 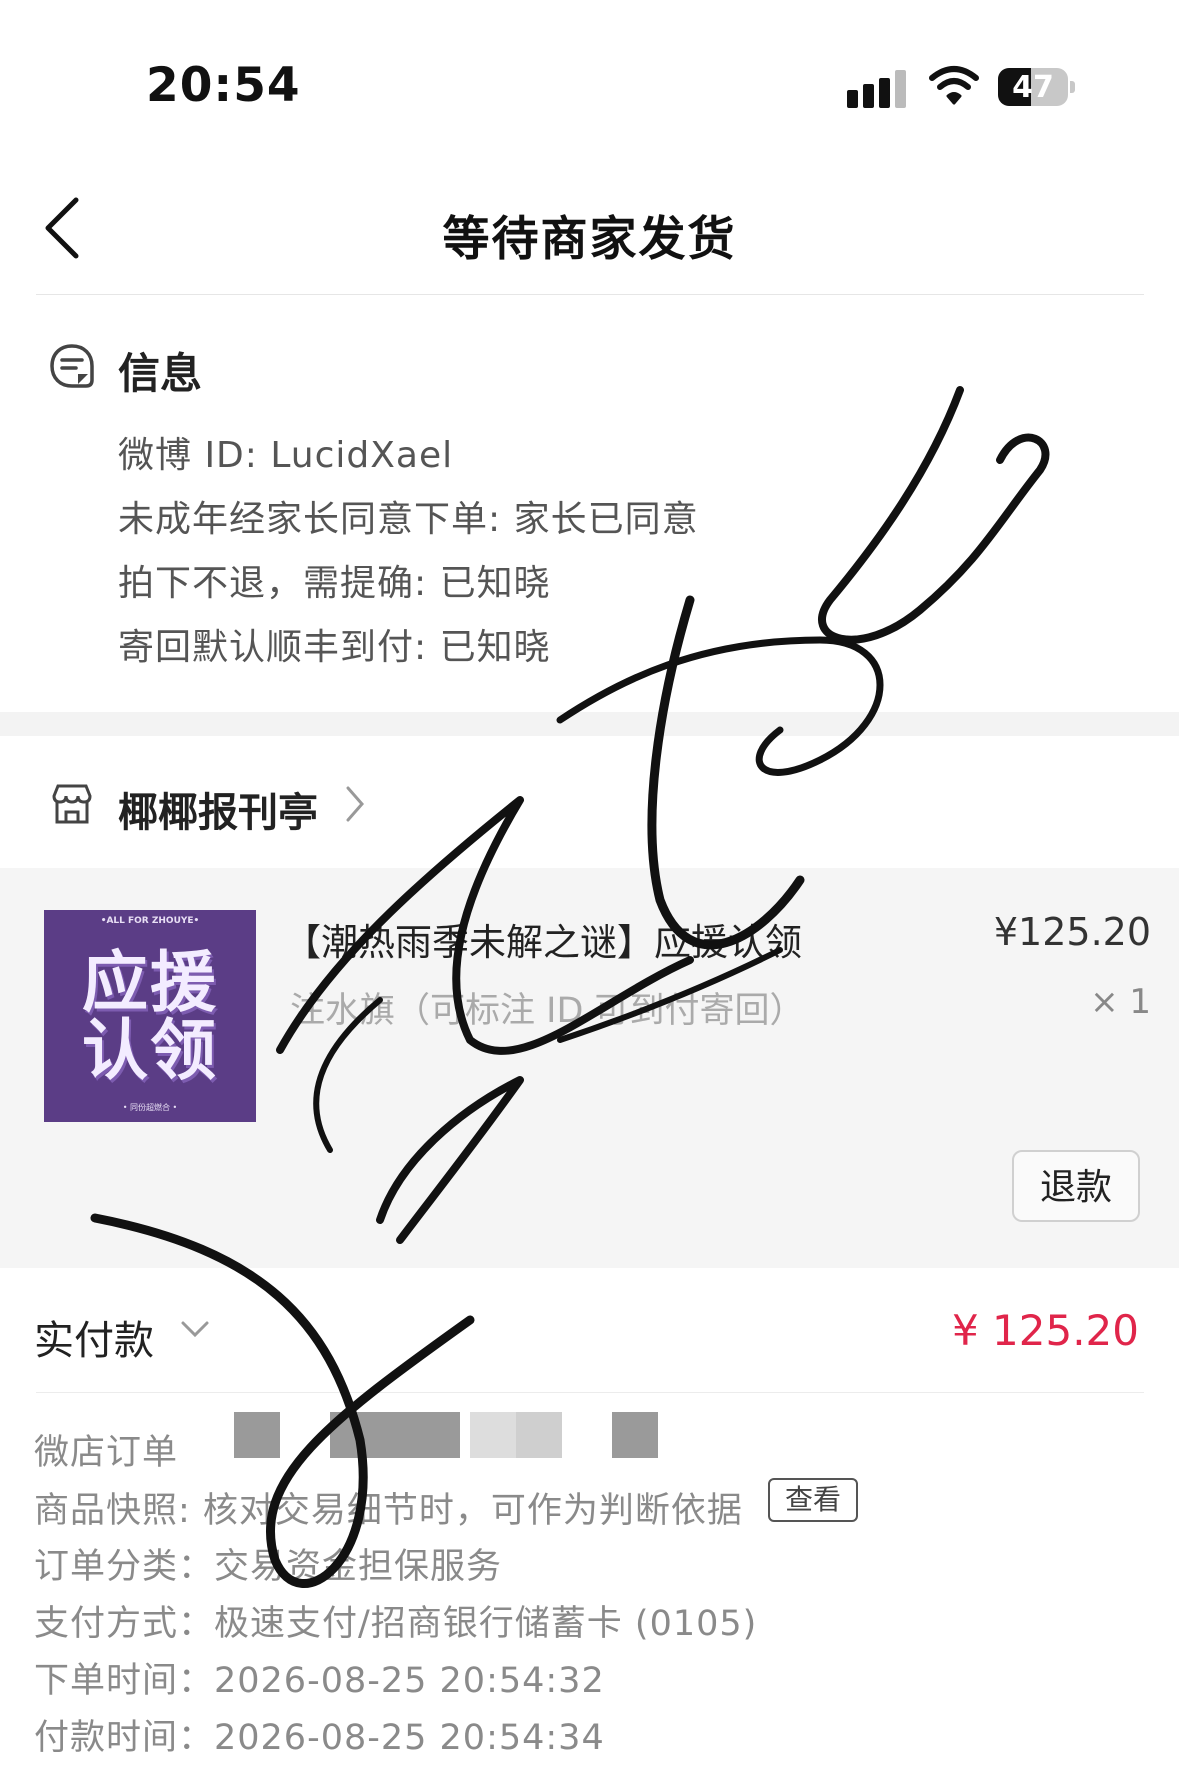 What do you see at coordinates (388, 1511) in the screenshot?
I see `snapshot-row: 商品快照: 核对交易细节时，可作为判断依据` at bounding box center [388, 1511].